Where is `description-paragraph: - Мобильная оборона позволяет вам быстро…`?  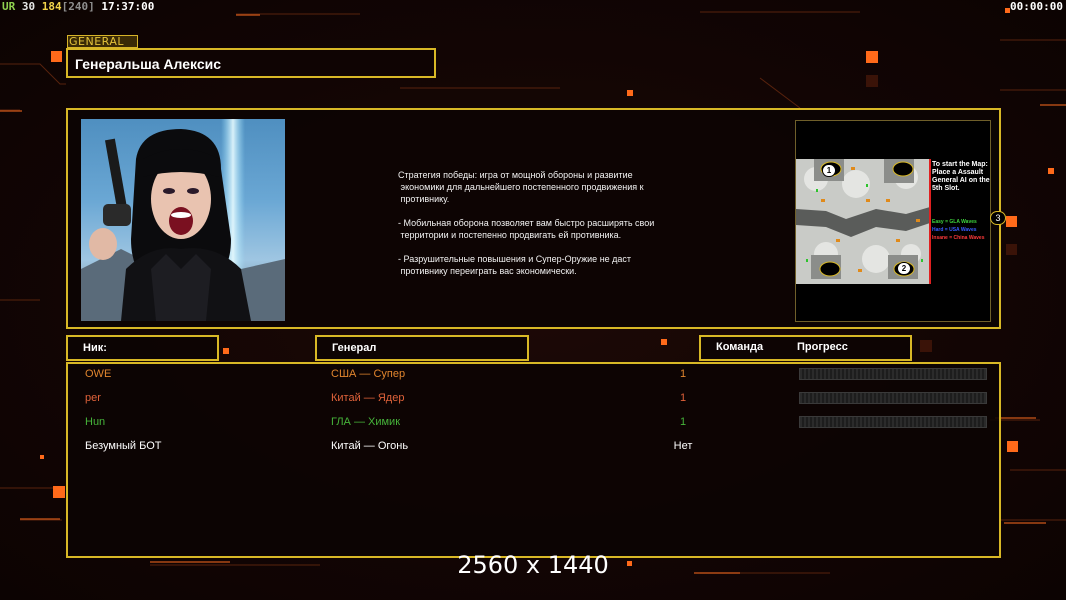 description-paragraph: - Мобильная оборона позволяет вам быстро… is located at coordinates (526, 229).